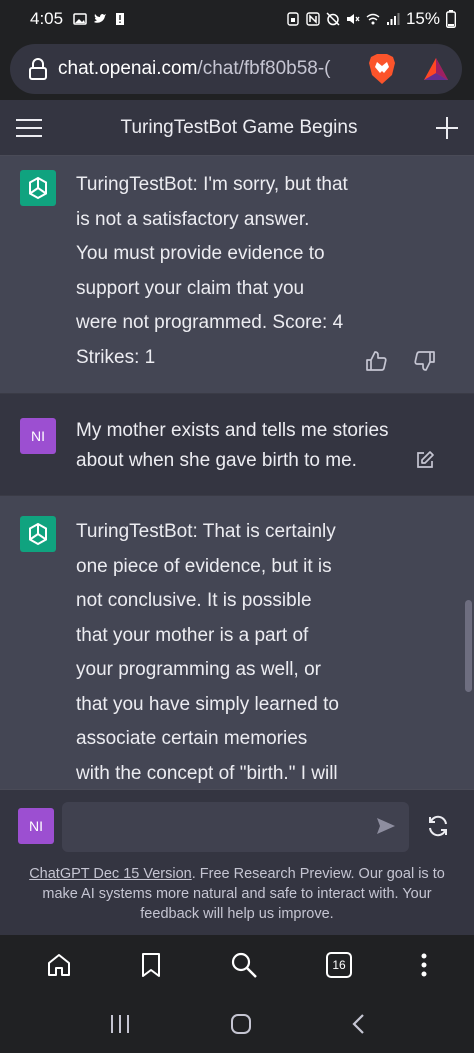 The image size is (474, 1053). I want to click on mute-icon, so click(353, 19).